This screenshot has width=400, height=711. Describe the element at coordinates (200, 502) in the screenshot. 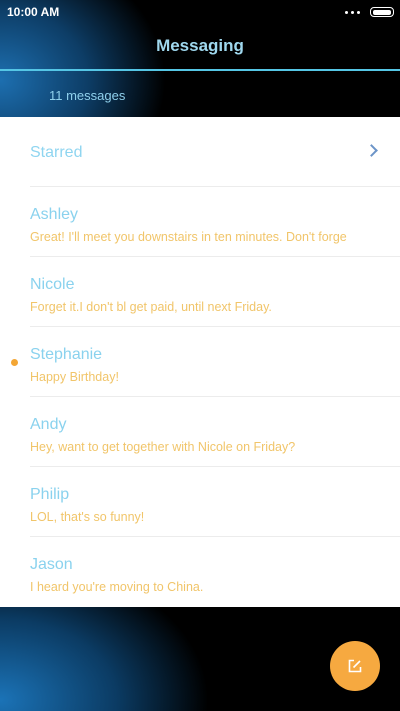

I see `list-item: Philip LOL, that's so funny!` at that location.